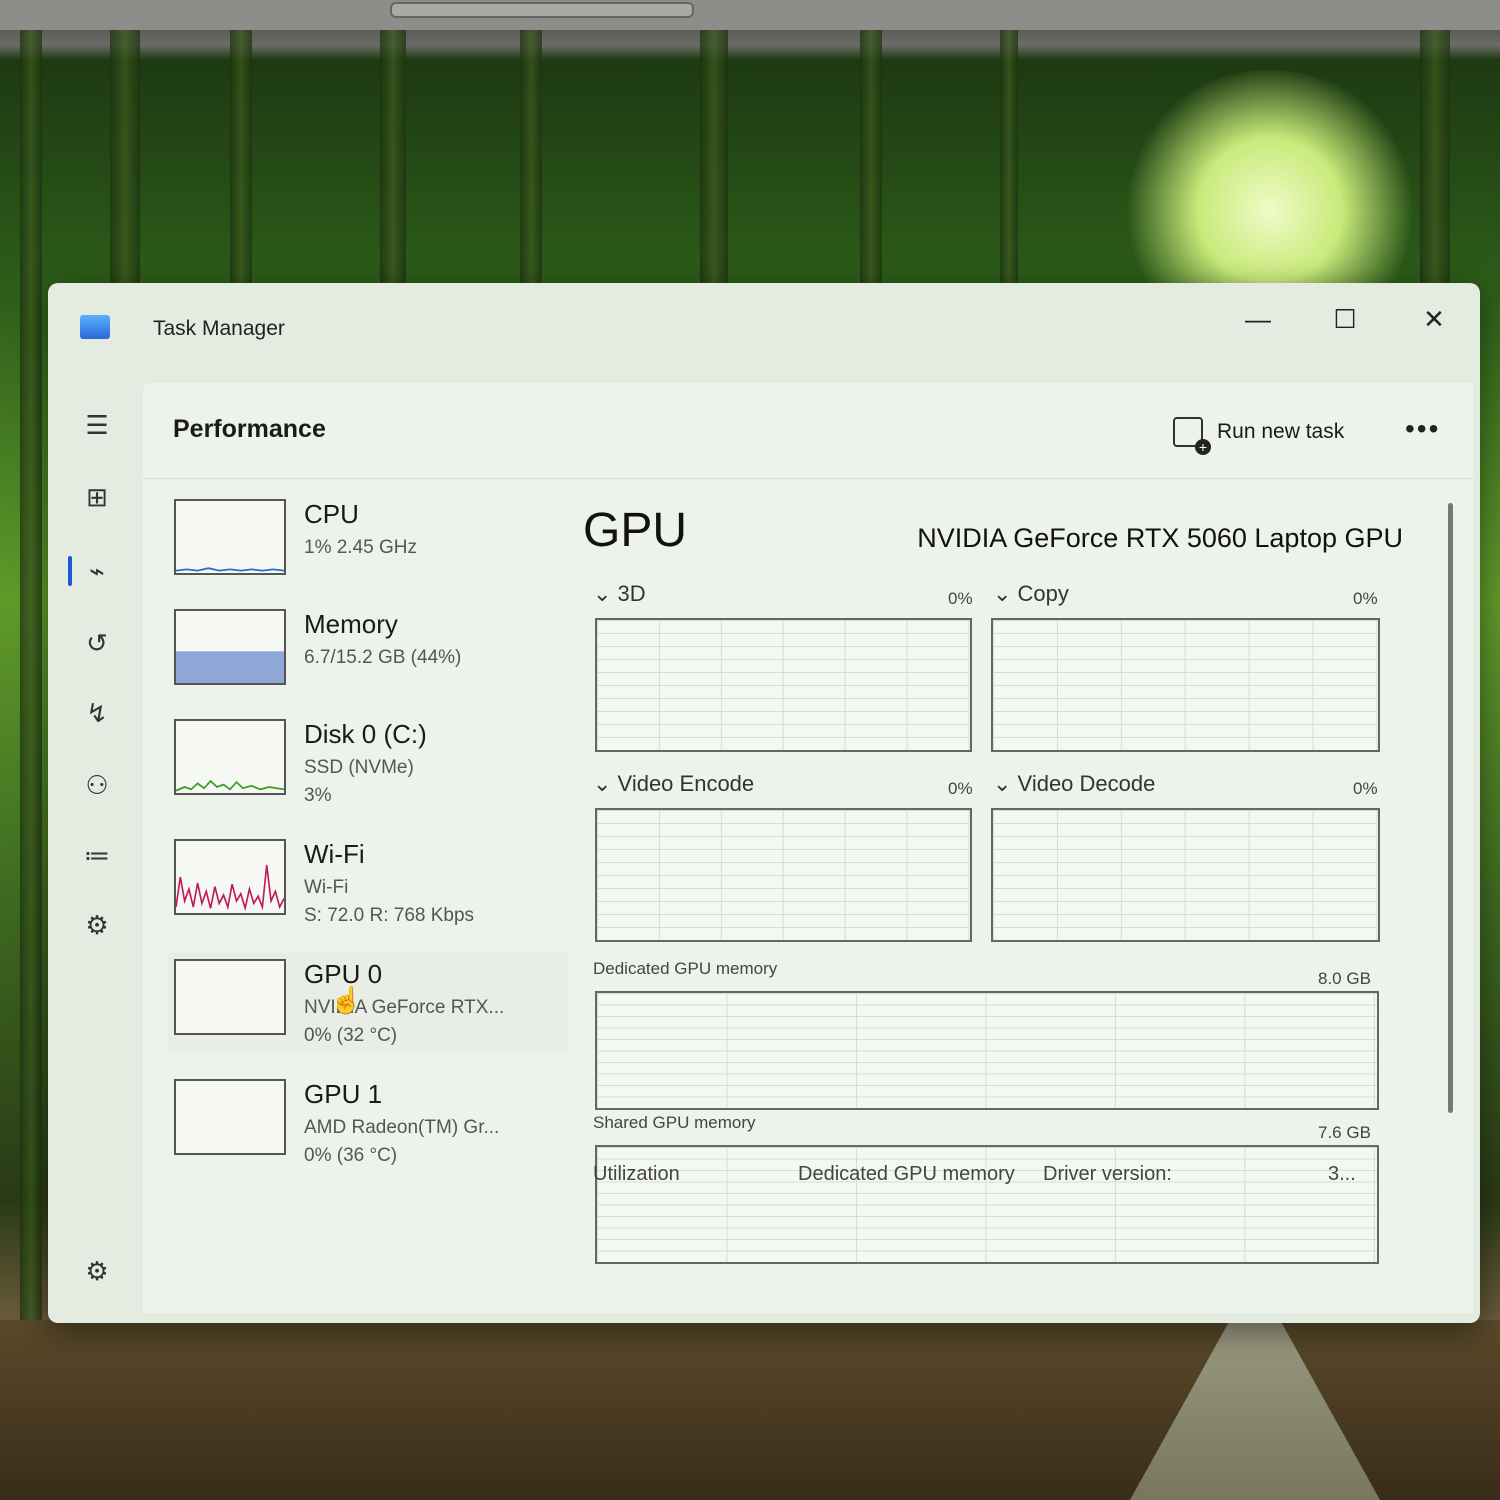  What do you see at coordinates (1422, 429) in the screenshot?
I see `more-options-button: •••` at bounding box center [1422, 429].